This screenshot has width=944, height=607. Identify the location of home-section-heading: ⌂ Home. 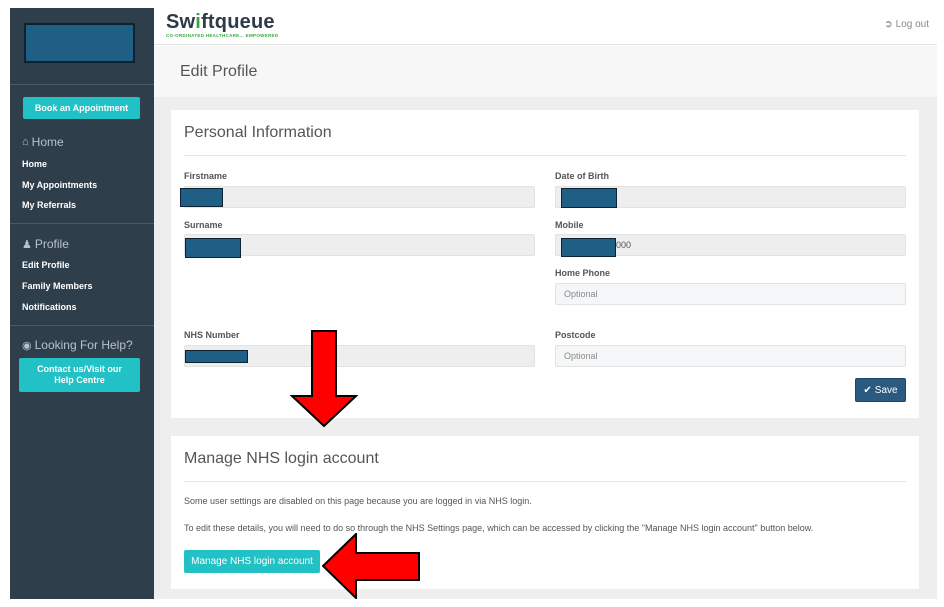
(43, 142).